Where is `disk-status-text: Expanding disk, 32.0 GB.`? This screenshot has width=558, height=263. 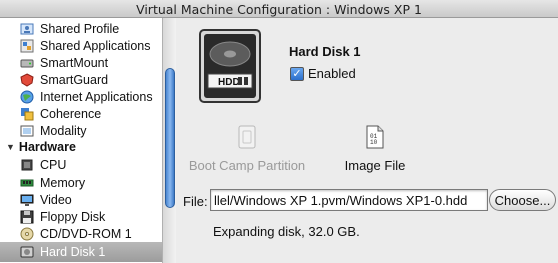 disk-status-text: Expanding disk, 32.0 GB. is located at coordinates (286, 231).